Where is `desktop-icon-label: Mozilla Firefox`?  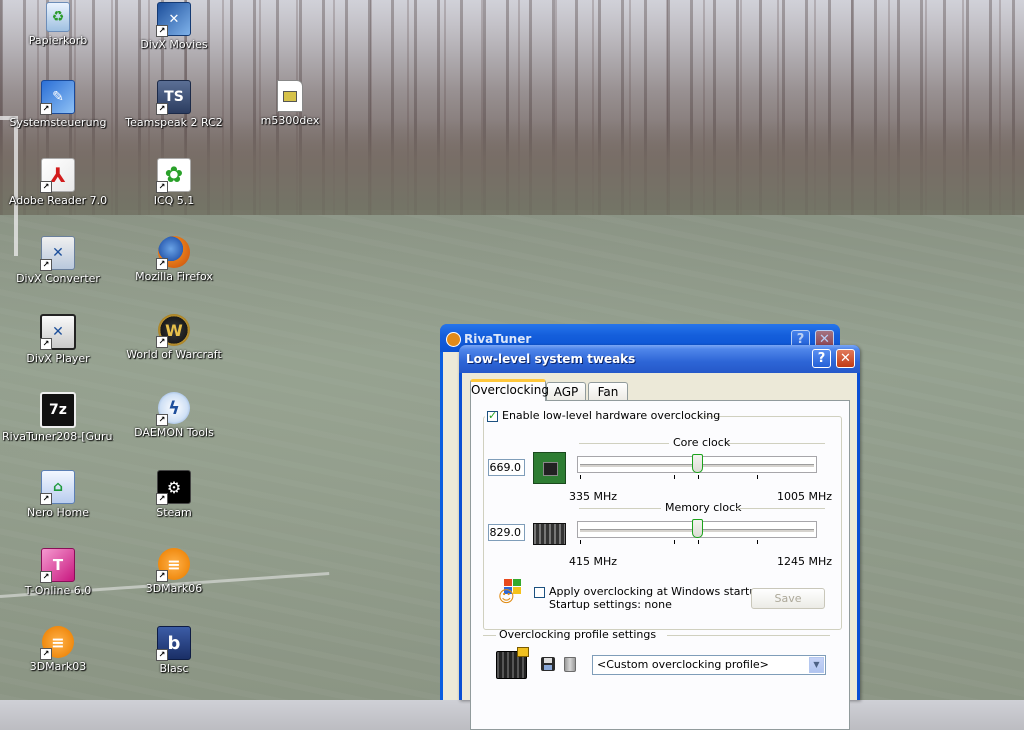 desktop-icon-label: Mozilla Firefox is located at coordinates (174, 276).